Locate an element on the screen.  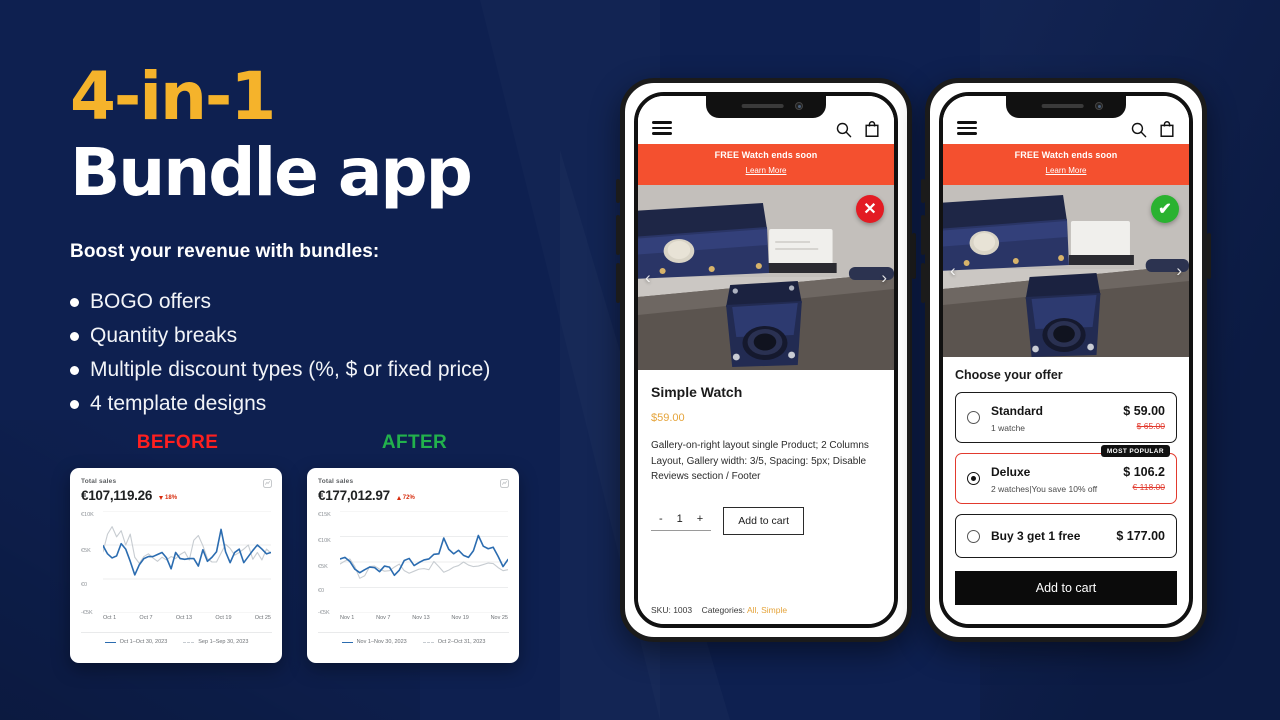
x-tick: Oct 19 is located at coordinates (223, 618).